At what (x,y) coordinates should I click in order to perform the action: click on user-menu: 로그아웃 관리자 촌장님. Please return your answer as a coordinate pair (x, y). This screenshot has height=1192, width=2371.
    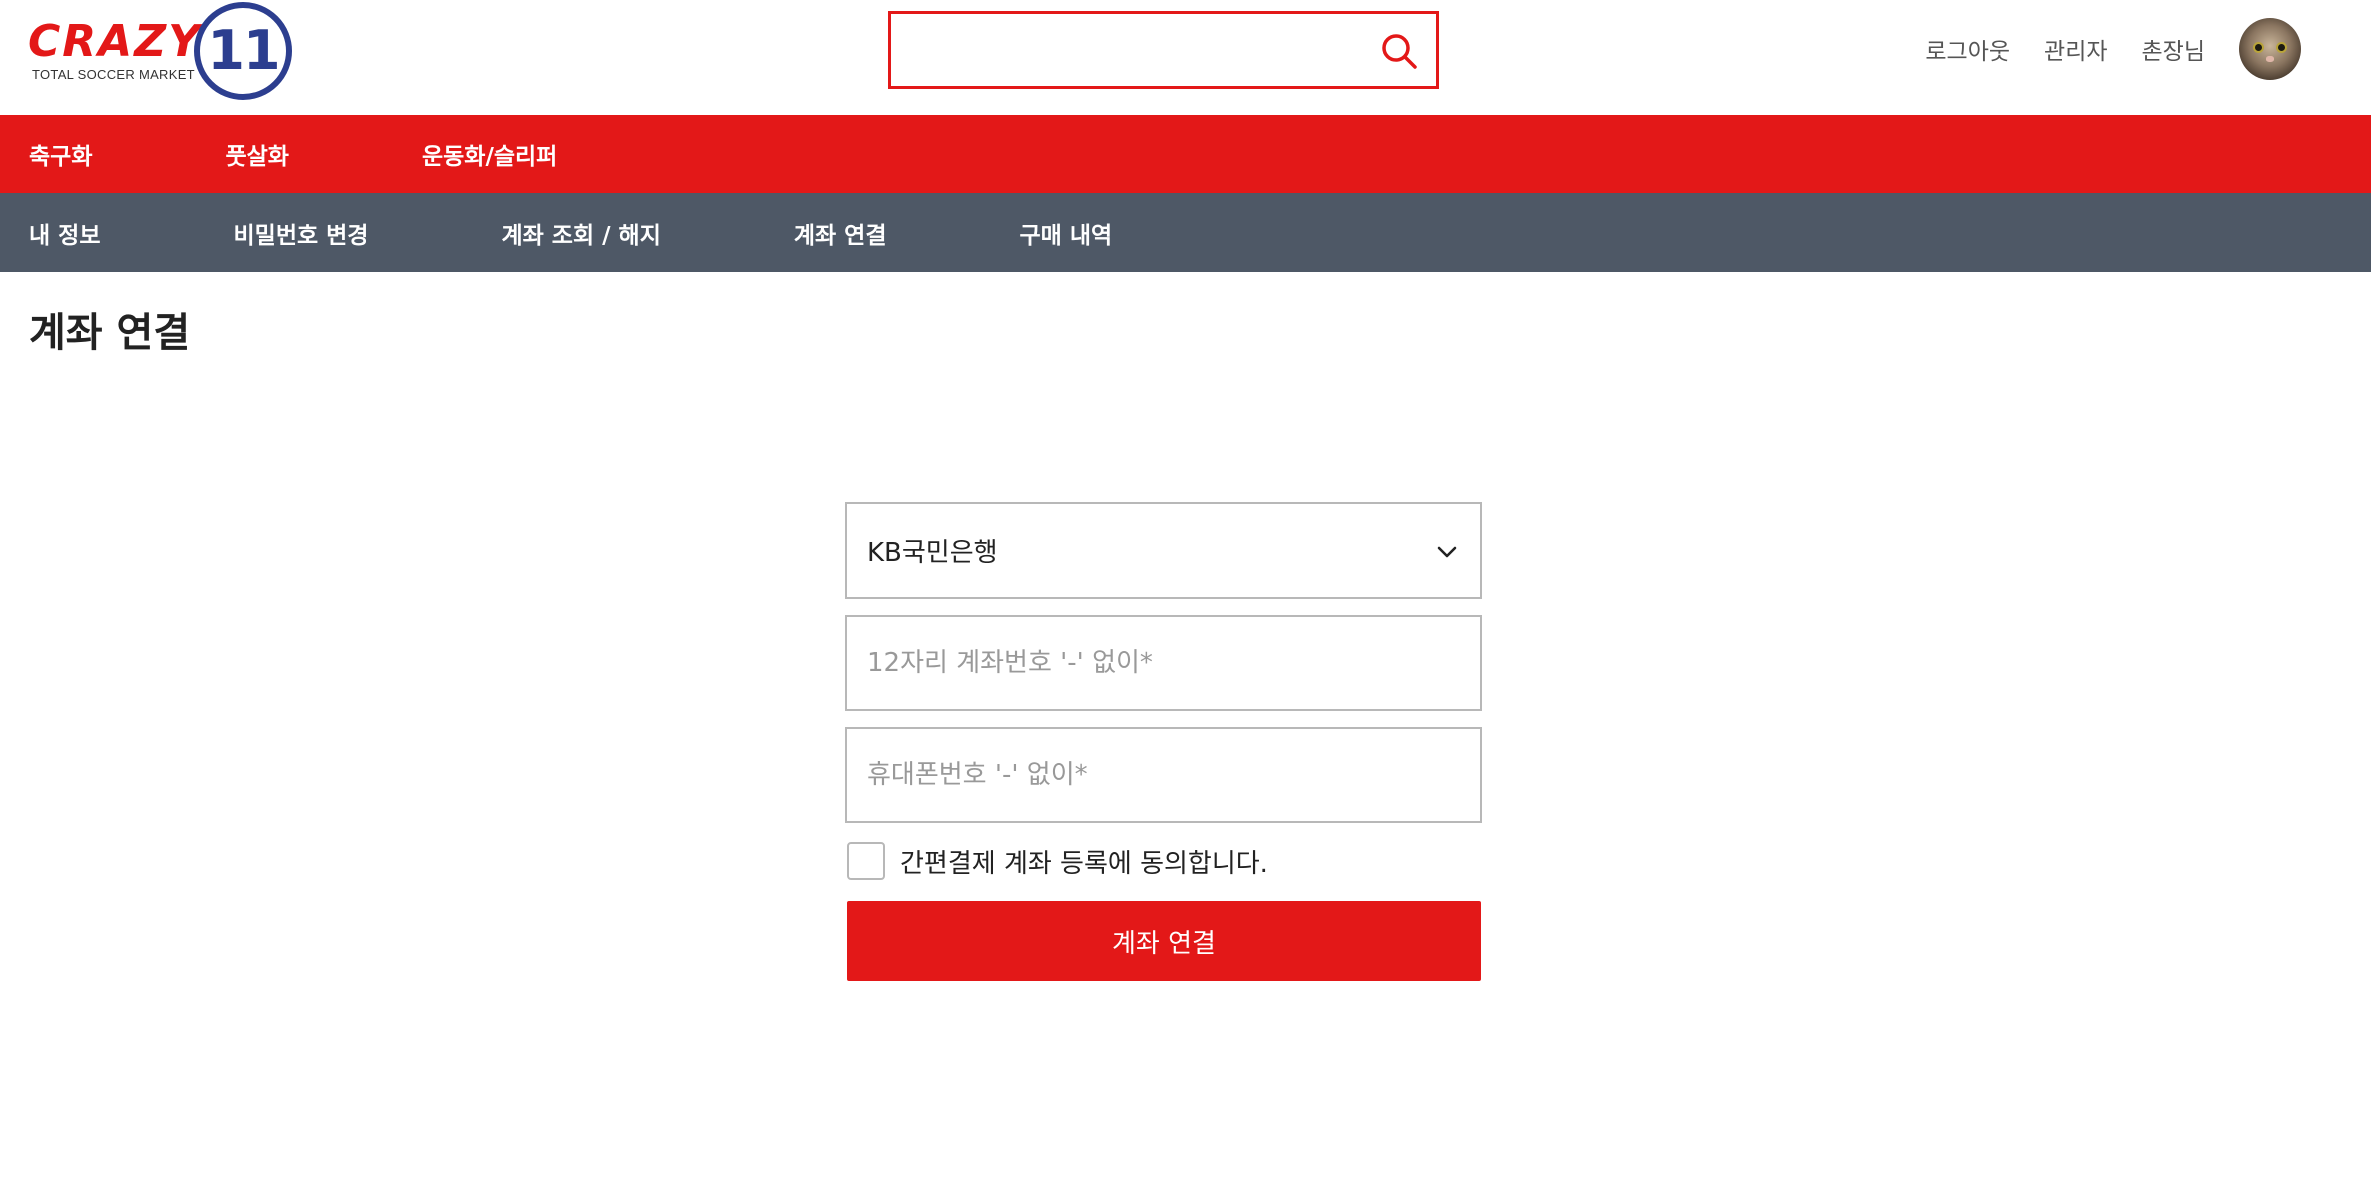
    Looking at the image, I should click on (2113, 49).